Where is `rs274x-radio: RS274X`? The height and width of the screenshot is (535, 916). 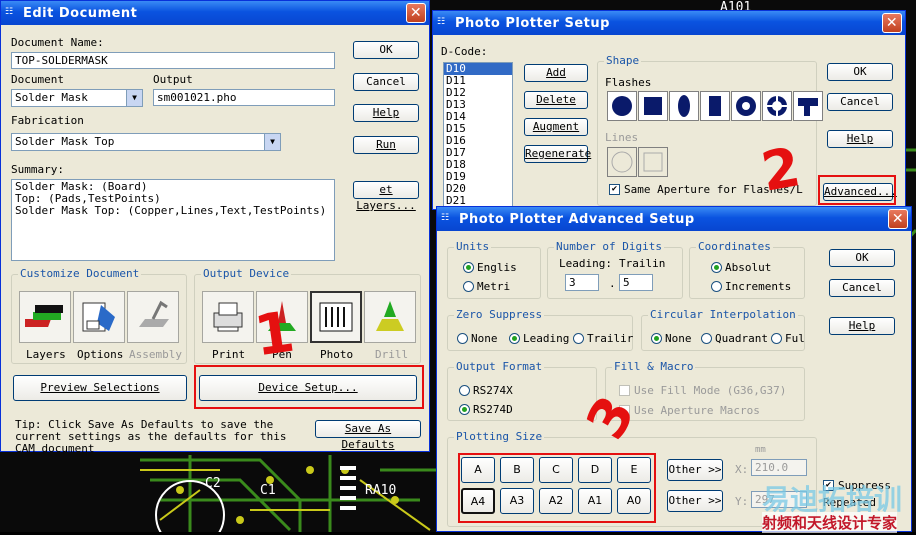 rs274x-radio: RS274X is located at coordinates (486, 390).